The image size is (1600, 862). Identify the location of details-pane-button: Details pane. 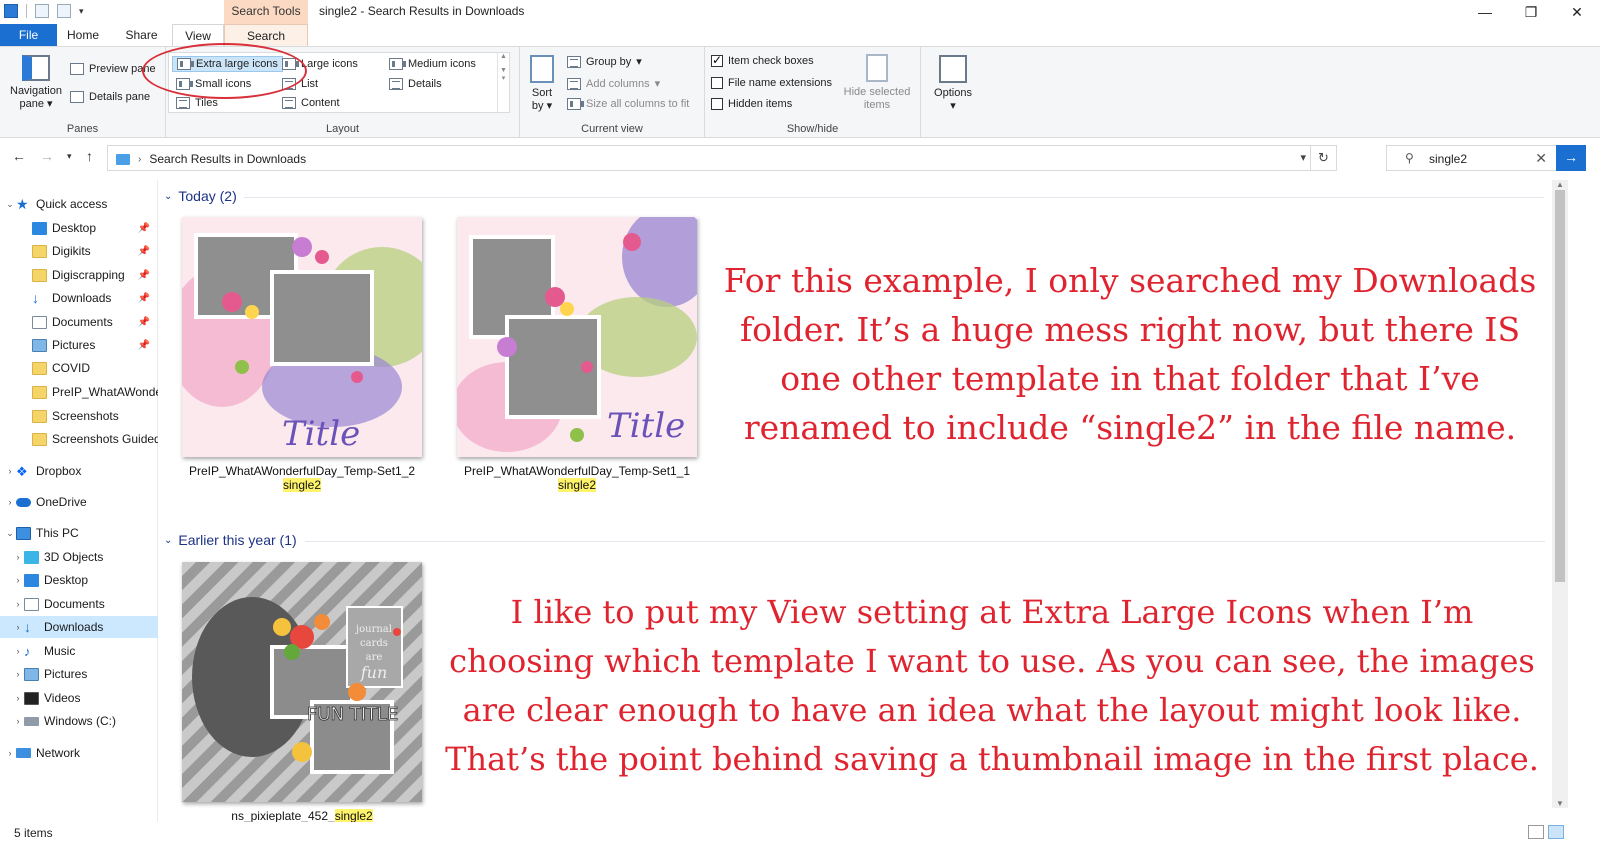
(110, 97).